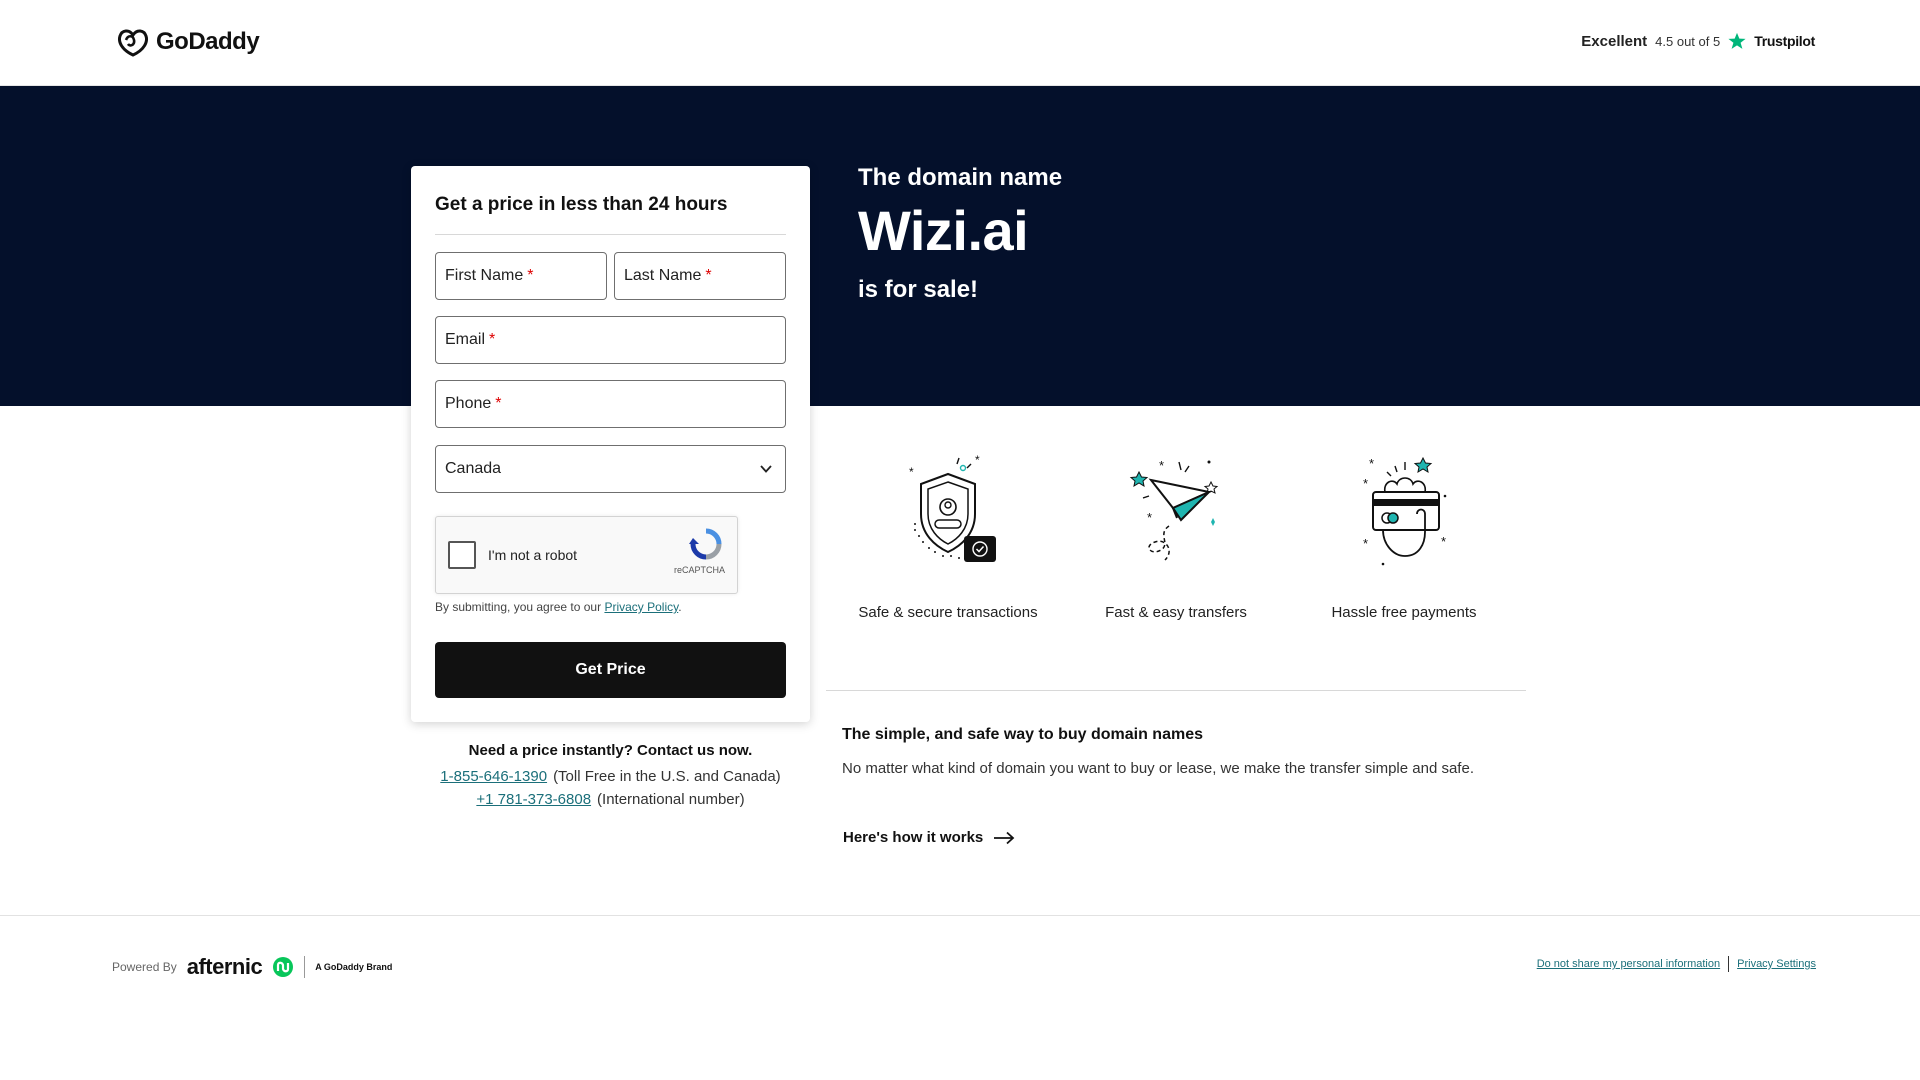 The height and width of the screenshot is (1080, 1920). Describe the element at coordinates (462, 555) in the screenshot. I see `recaptcha-checkbox` at that location.